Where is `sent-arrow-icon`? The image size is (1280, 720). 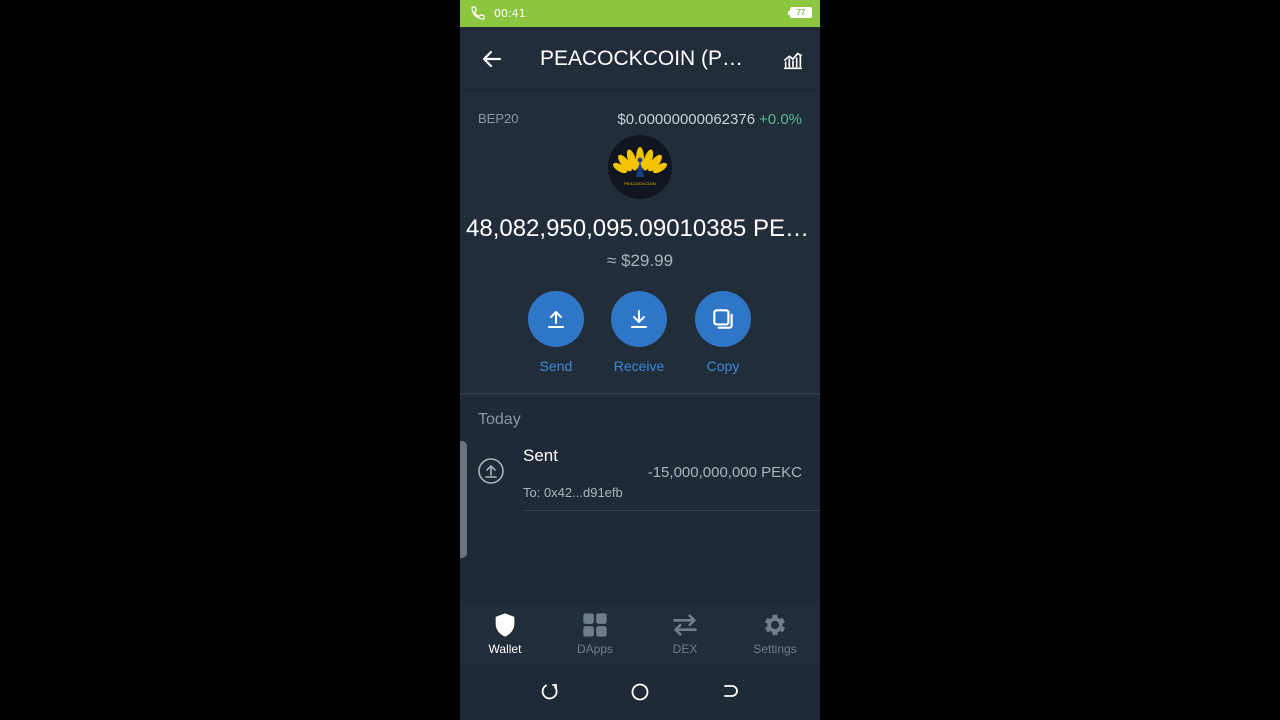
sent-arrow-icon is located at coordinates (491, 471).